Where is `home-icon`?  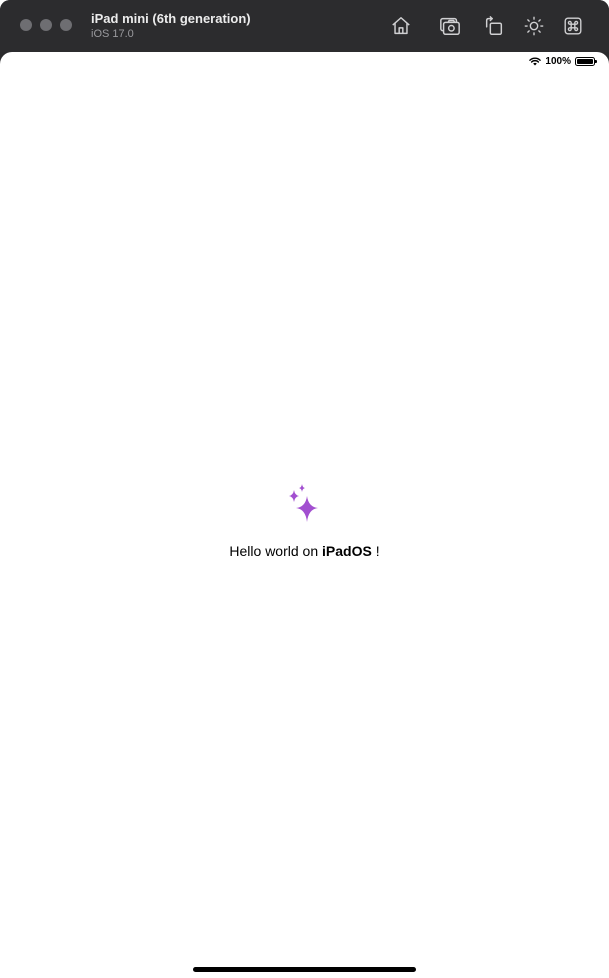
home-icon is located at coordinates (401, 26).